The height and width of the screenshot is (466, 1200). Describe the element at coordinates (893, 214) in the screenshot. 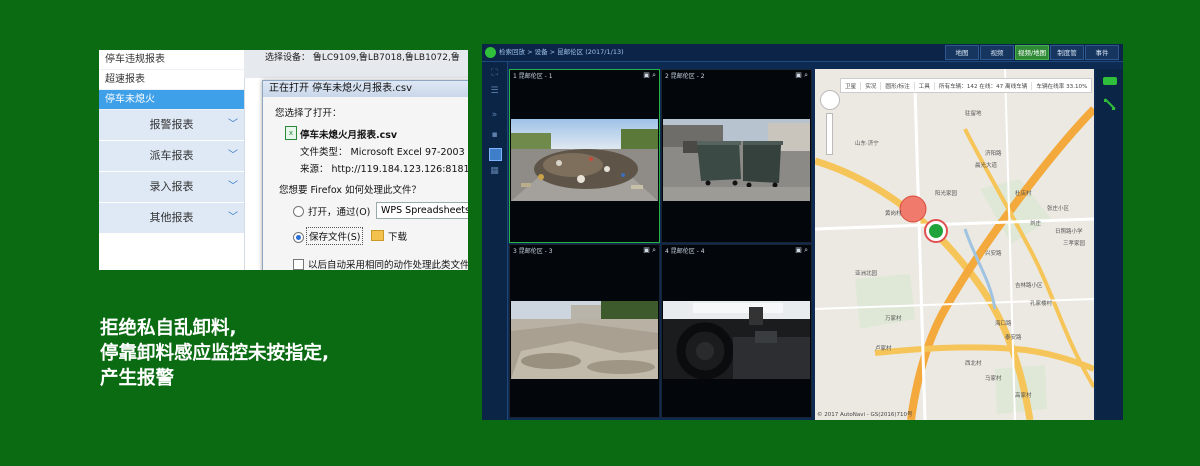

I see `map-place-label: 黄岗村` at that location.